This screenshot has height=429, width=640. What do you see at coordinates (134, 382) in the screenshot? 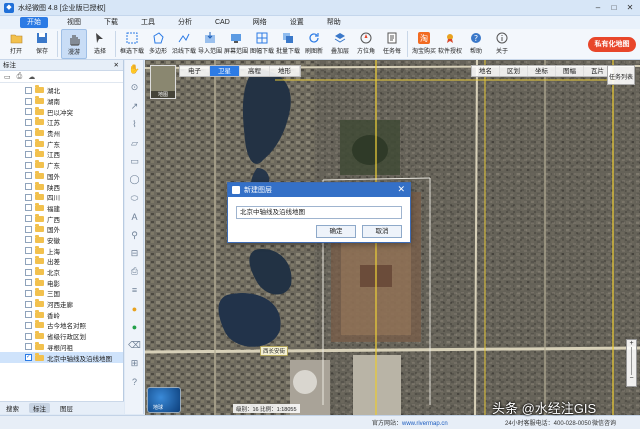
I see `help-tool-icon: ?` at bounding box center [134, 382].